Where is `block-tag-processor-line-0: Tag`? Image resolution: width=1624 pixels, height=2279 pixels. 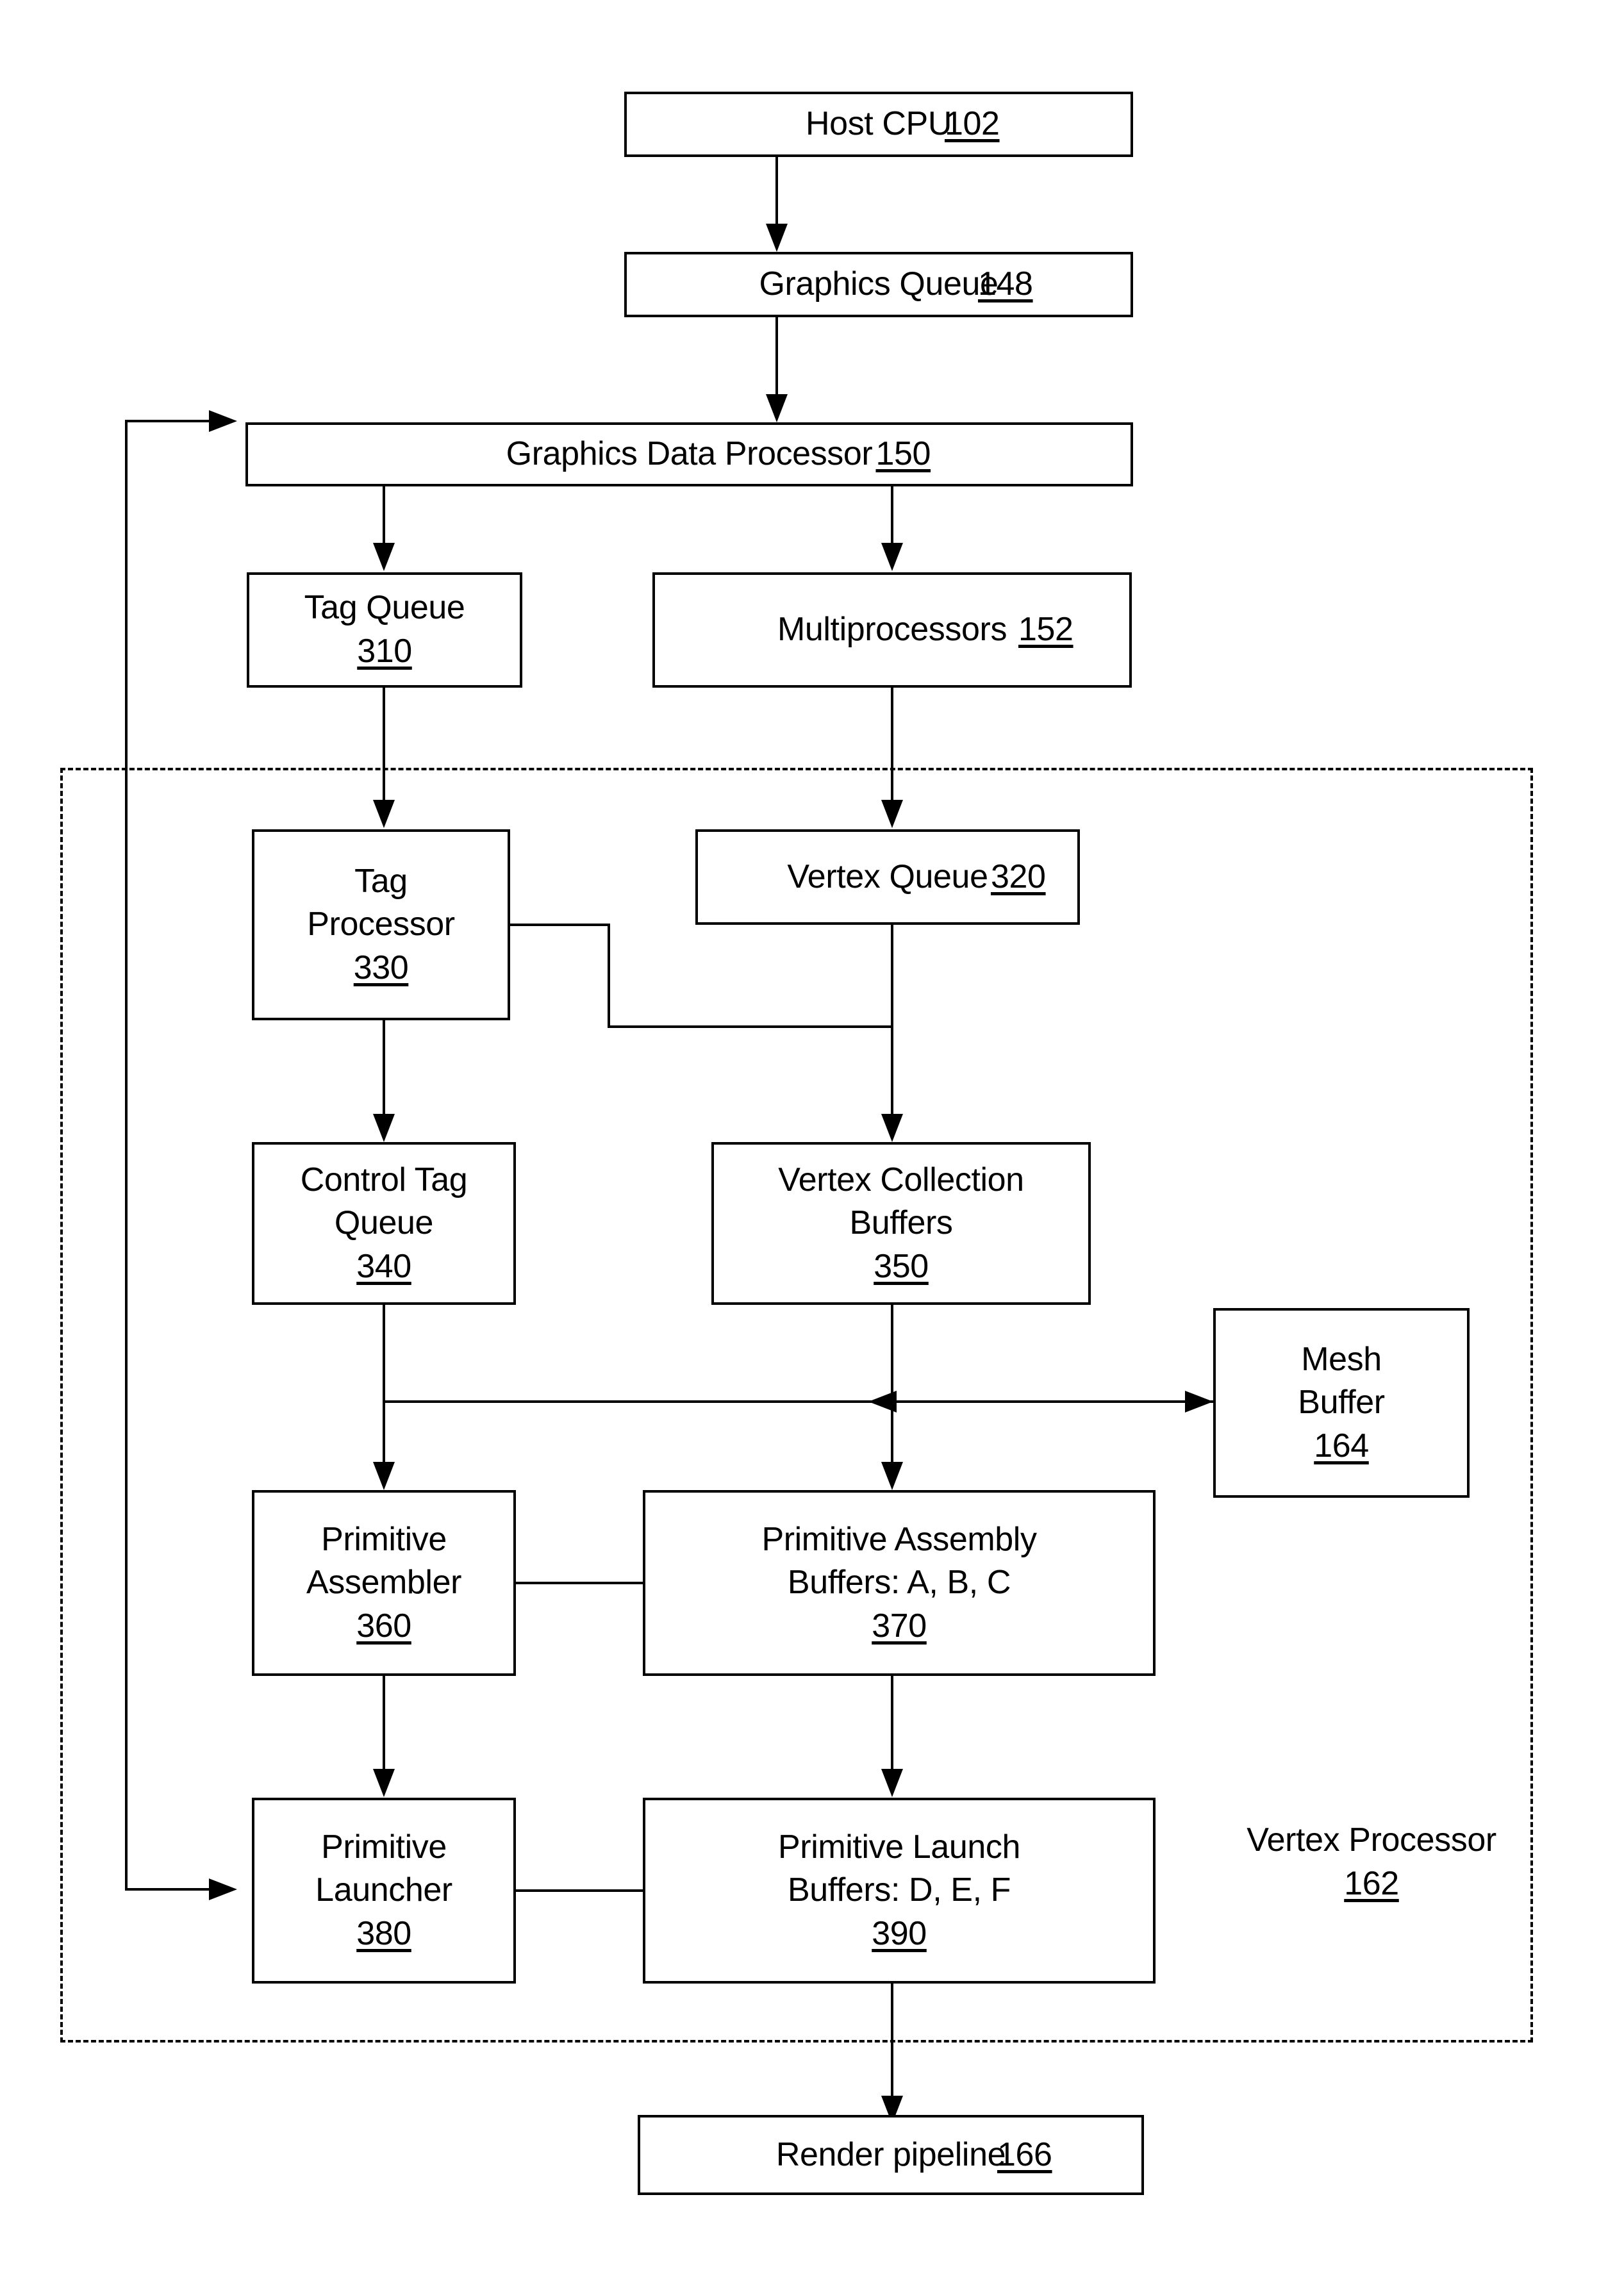
block-tag-processor-line-0: Tag is located at coordinates (381, 881).